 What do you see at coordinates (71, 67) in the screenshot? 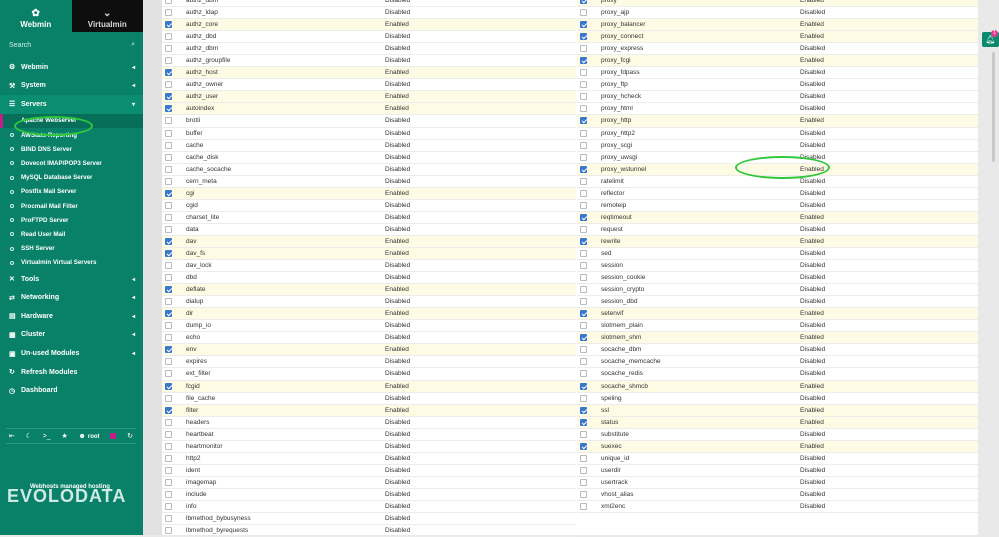
I see `menu-webmin: ⚙ Webmin ◂` at bounding box center [71, 67].